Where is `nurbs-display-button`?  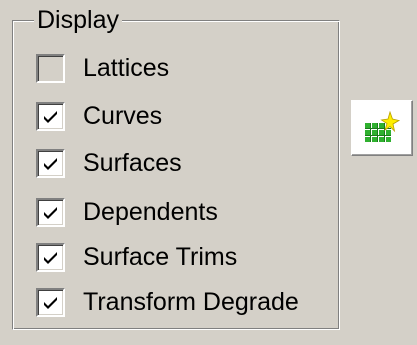
nurbs-display-button is located at coordinates (382, 128).